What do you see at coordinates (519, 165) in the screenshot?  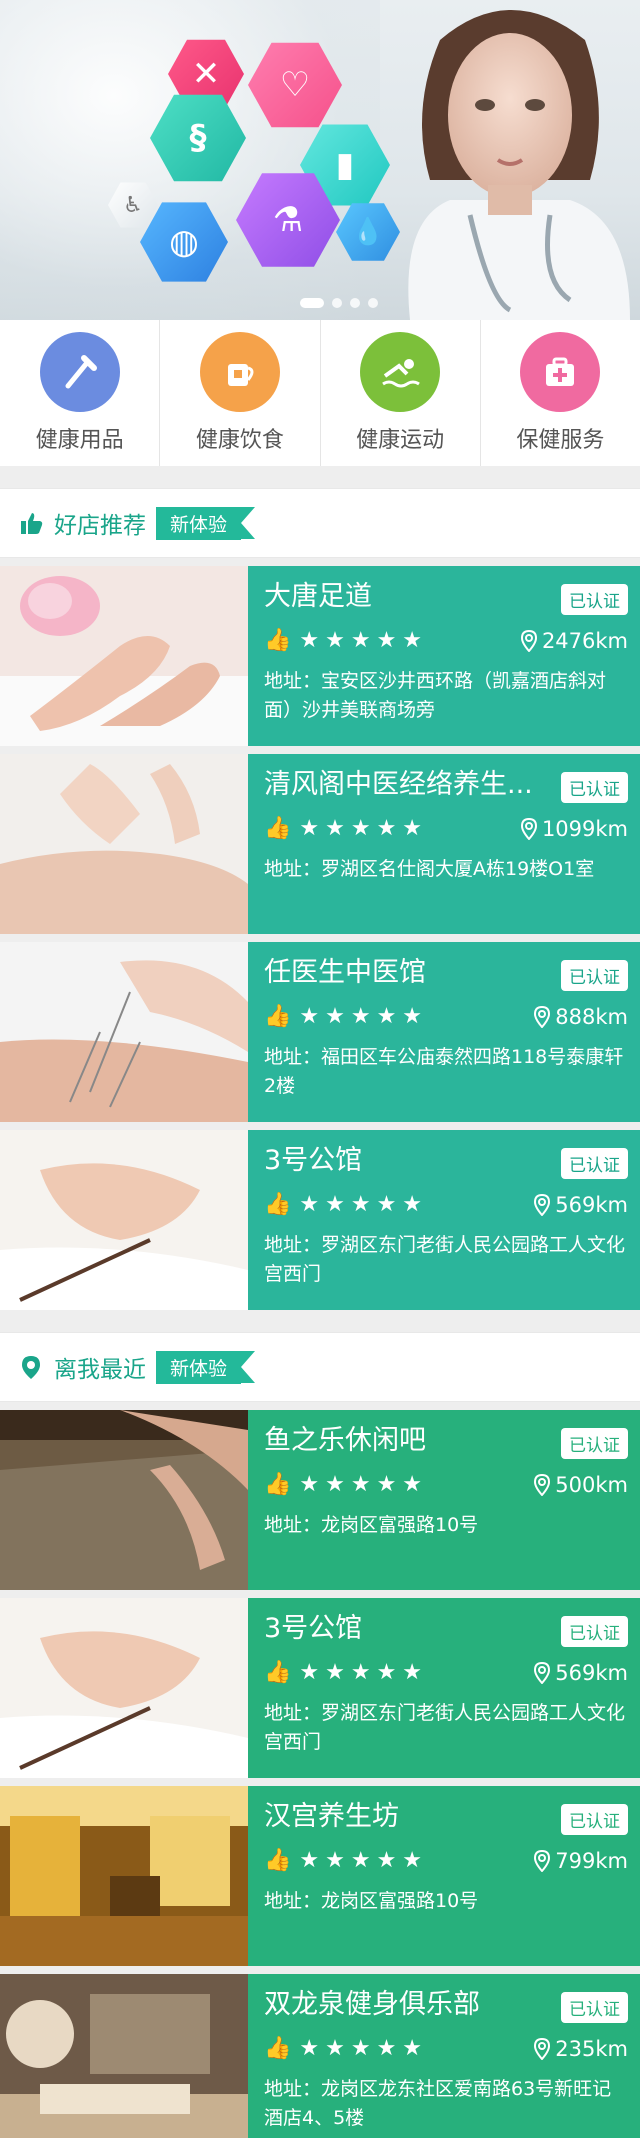 I see `doctor-photo` at bounding box center [519, 165].